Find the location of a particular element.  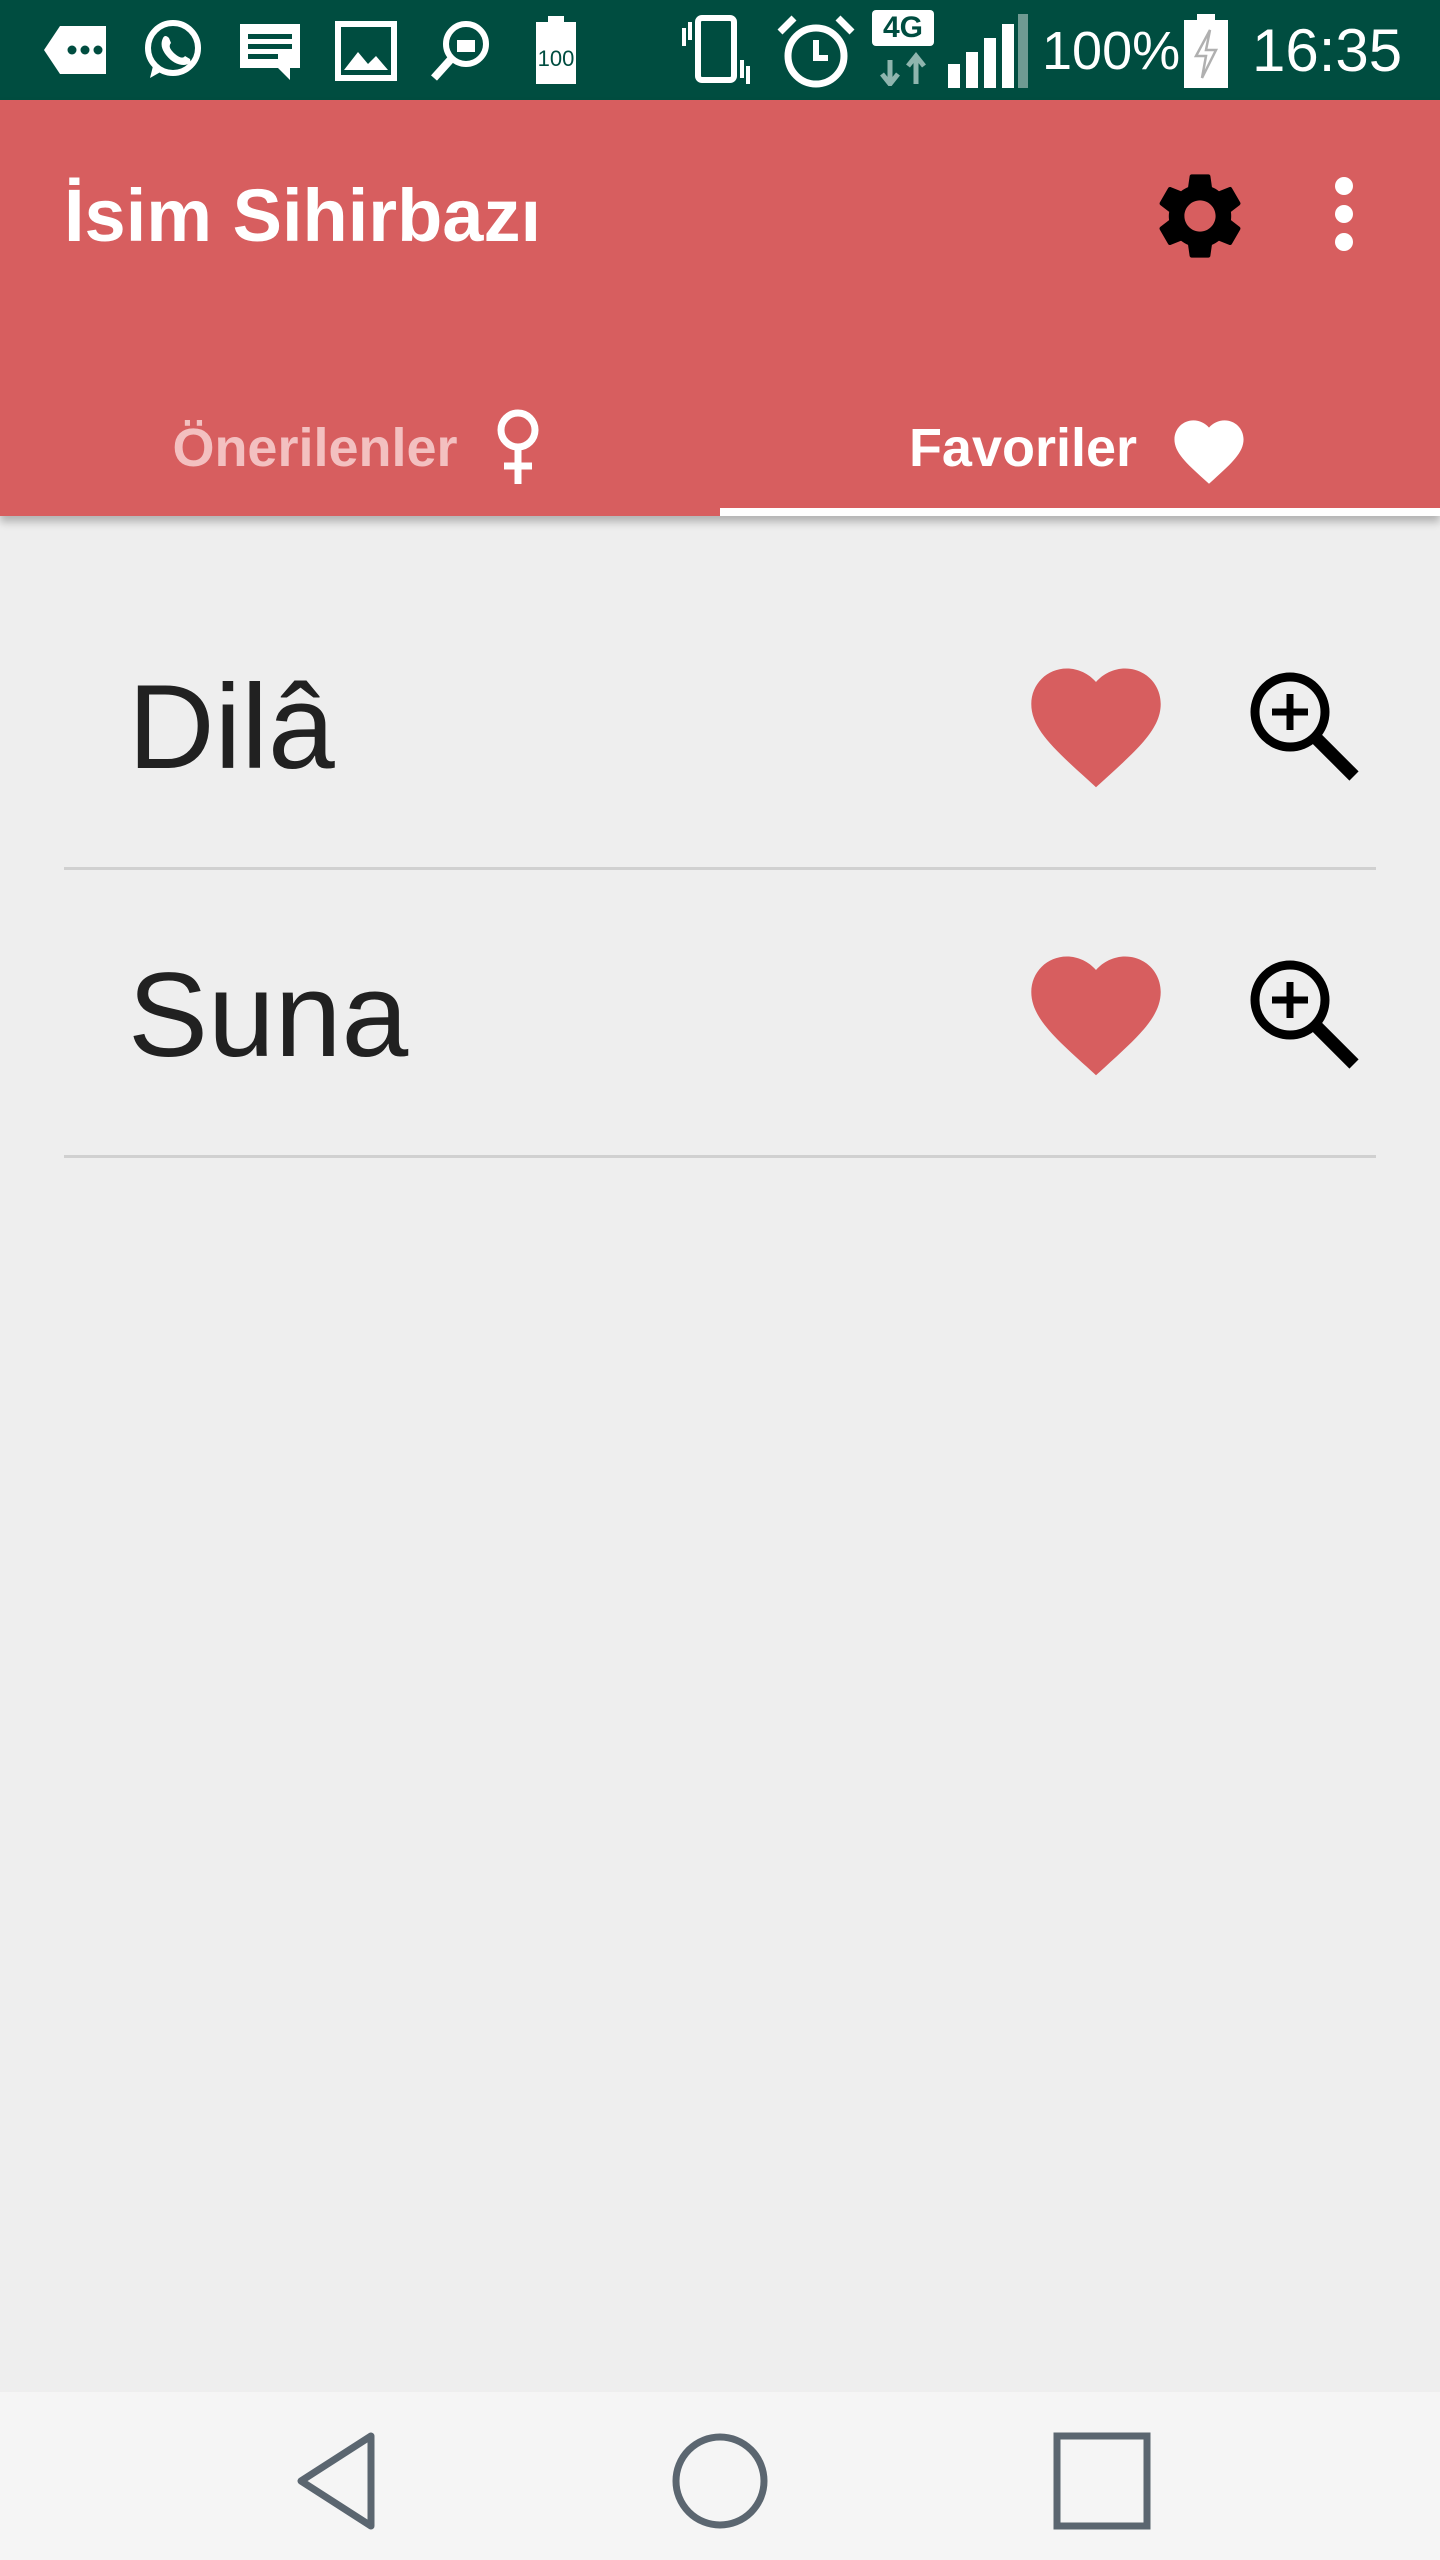

network-4g-icon: 4G is located at coordinates (903, 50).